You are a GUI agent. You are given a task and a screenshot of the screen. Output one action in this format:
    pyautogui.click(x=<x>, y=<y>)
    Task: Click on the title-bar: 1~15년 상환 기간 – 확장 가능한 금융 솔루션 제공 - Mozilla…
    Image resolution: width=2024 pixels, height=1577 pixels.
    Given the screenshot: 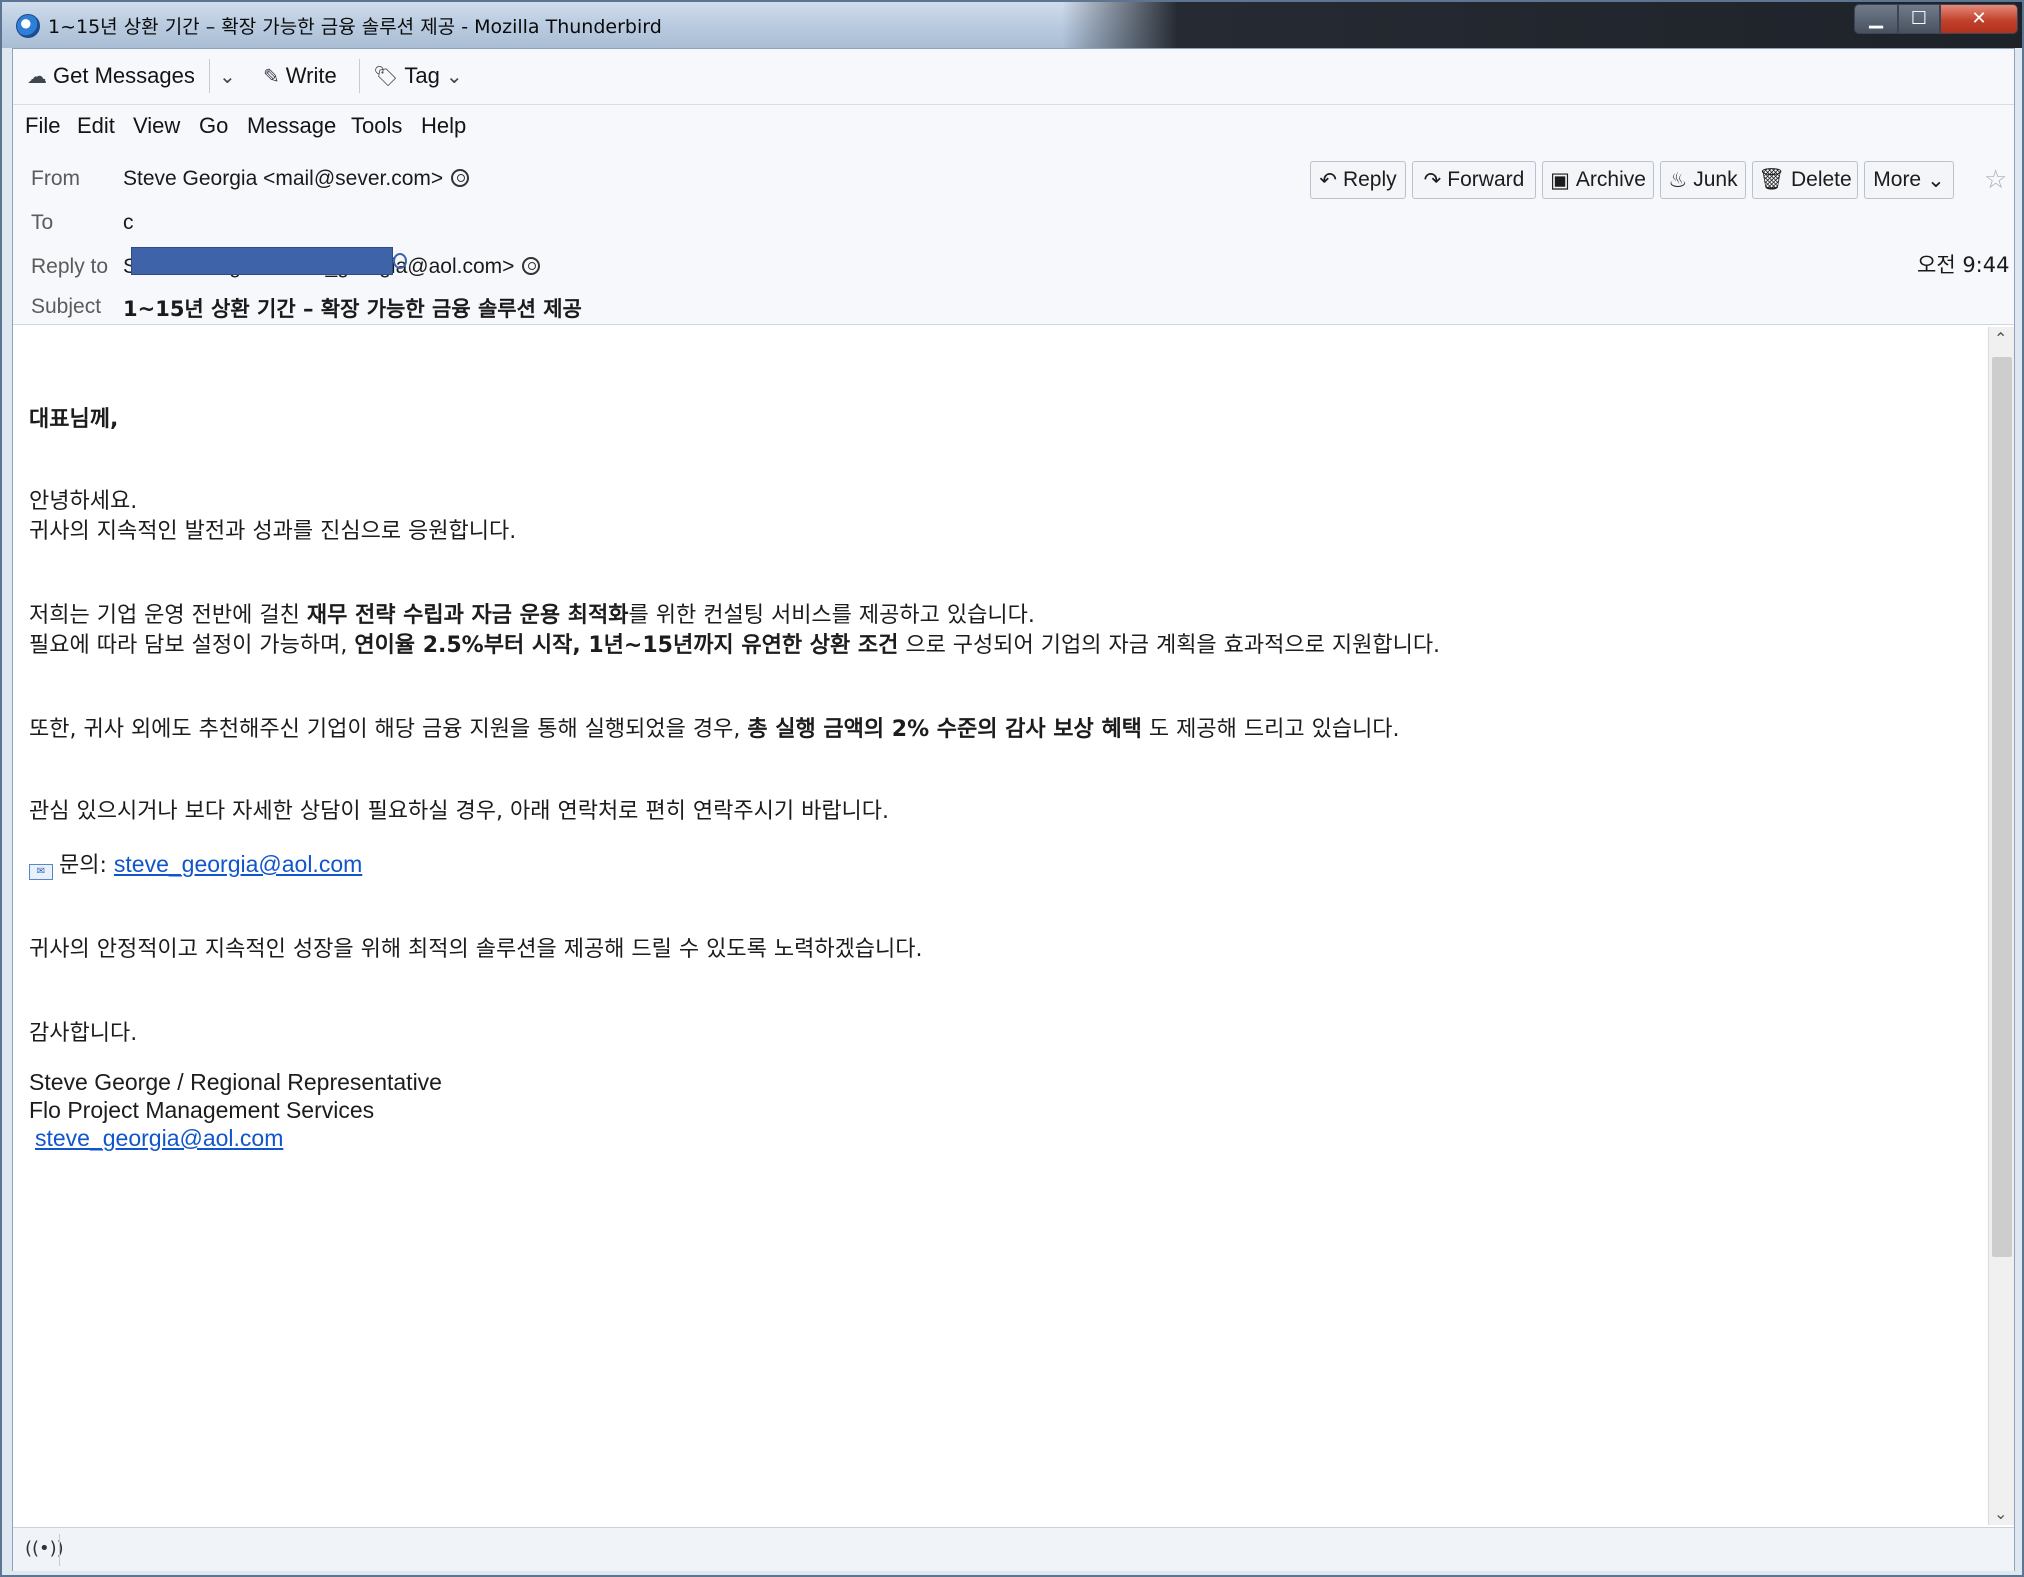 What is the action you would take?
    pyautogui.click(x=1012, y=25)
    